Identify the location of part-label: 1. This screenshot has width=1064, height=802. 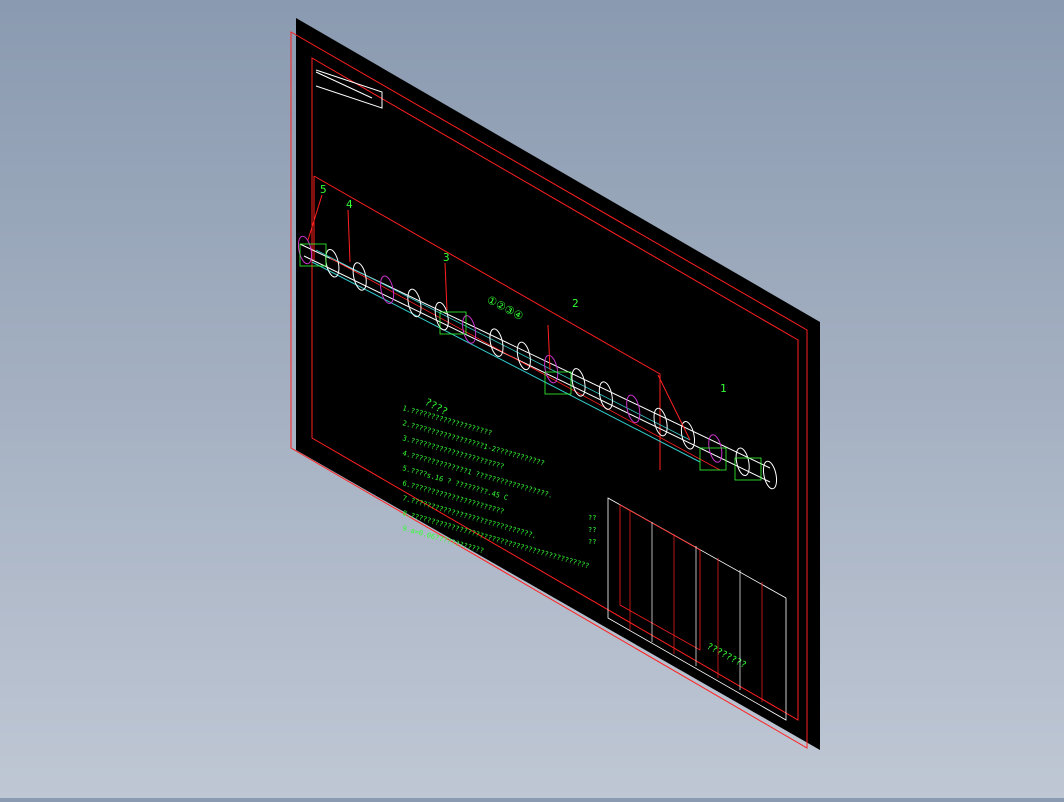
(723, 388).